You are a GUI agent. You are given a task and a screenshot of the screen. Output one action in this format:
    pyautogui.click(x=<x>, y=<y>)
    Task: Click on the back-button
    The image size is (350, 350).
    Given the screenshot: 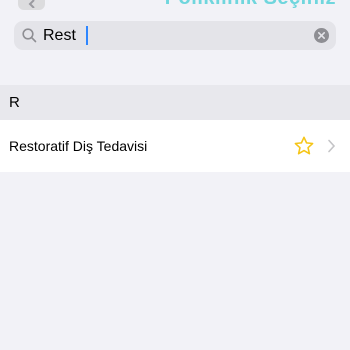 What is the action you would take?
    pyautogui.click(x=31, y=5)
    